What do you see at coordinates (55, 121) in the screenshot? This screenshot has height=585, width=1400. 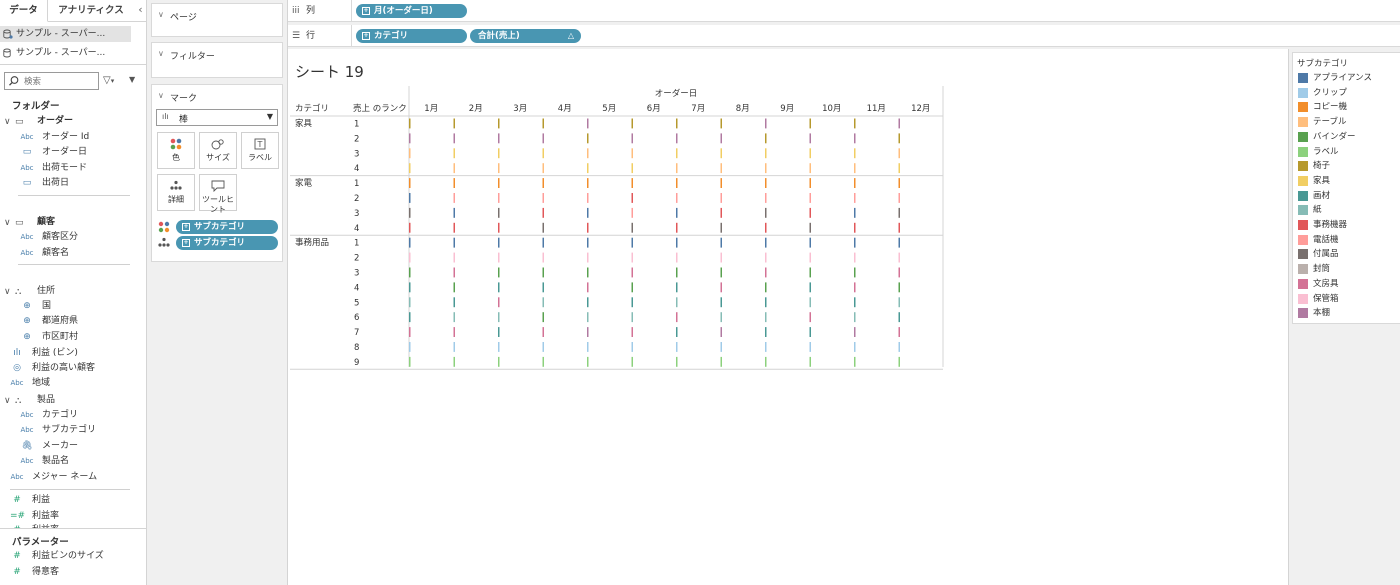 I see `folder-name: オーダー` at bounding box center [55, 121].